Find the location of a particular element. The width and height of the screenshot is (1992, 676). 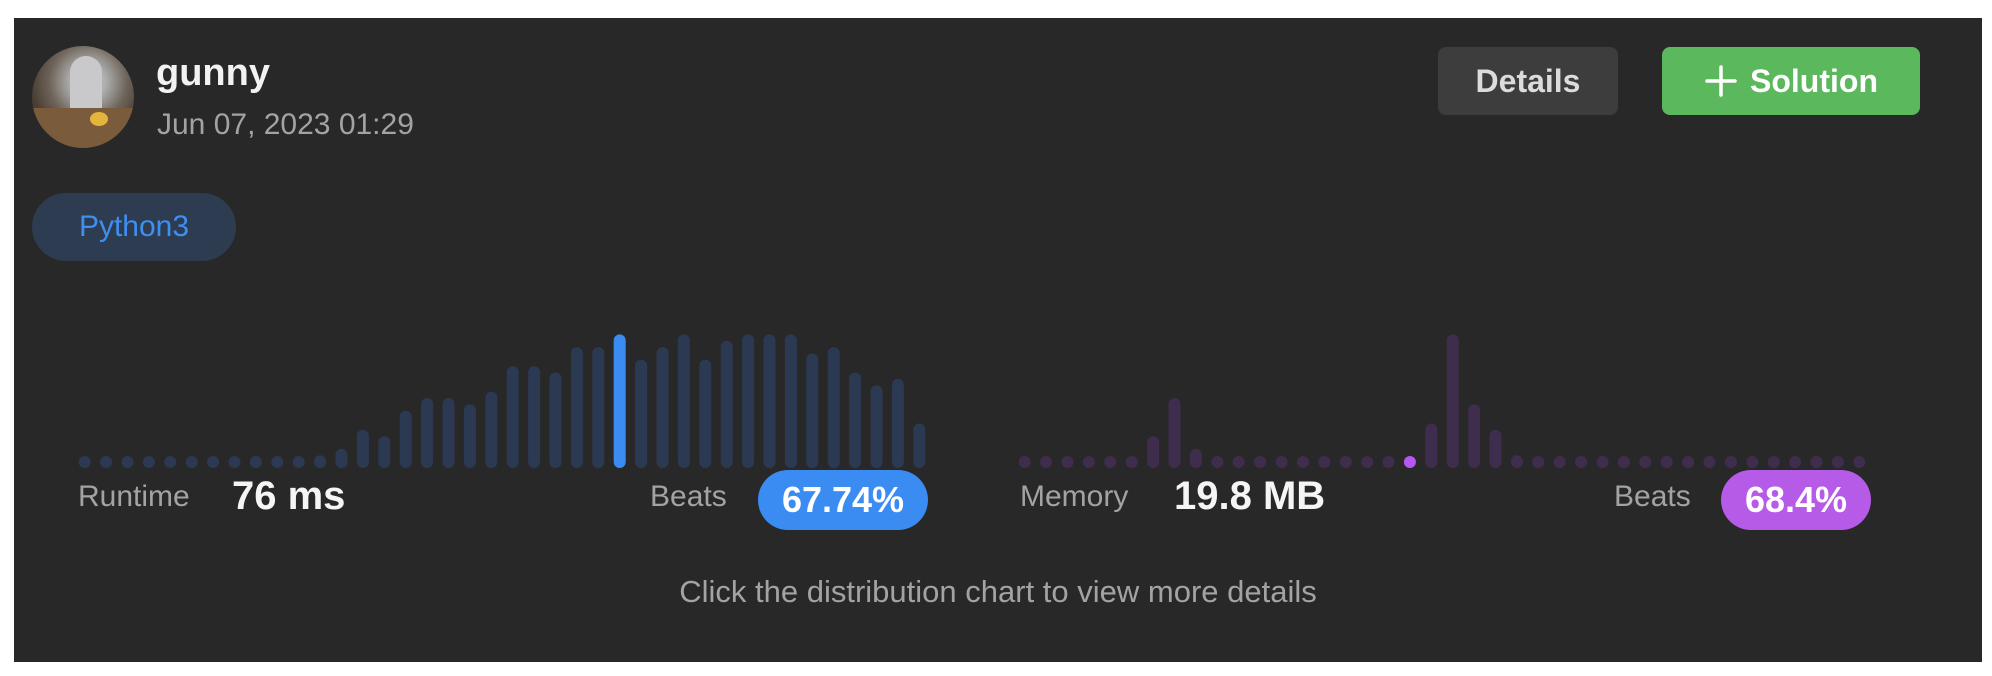

runtime-distribution-chart is located at coordinates (514, 398).